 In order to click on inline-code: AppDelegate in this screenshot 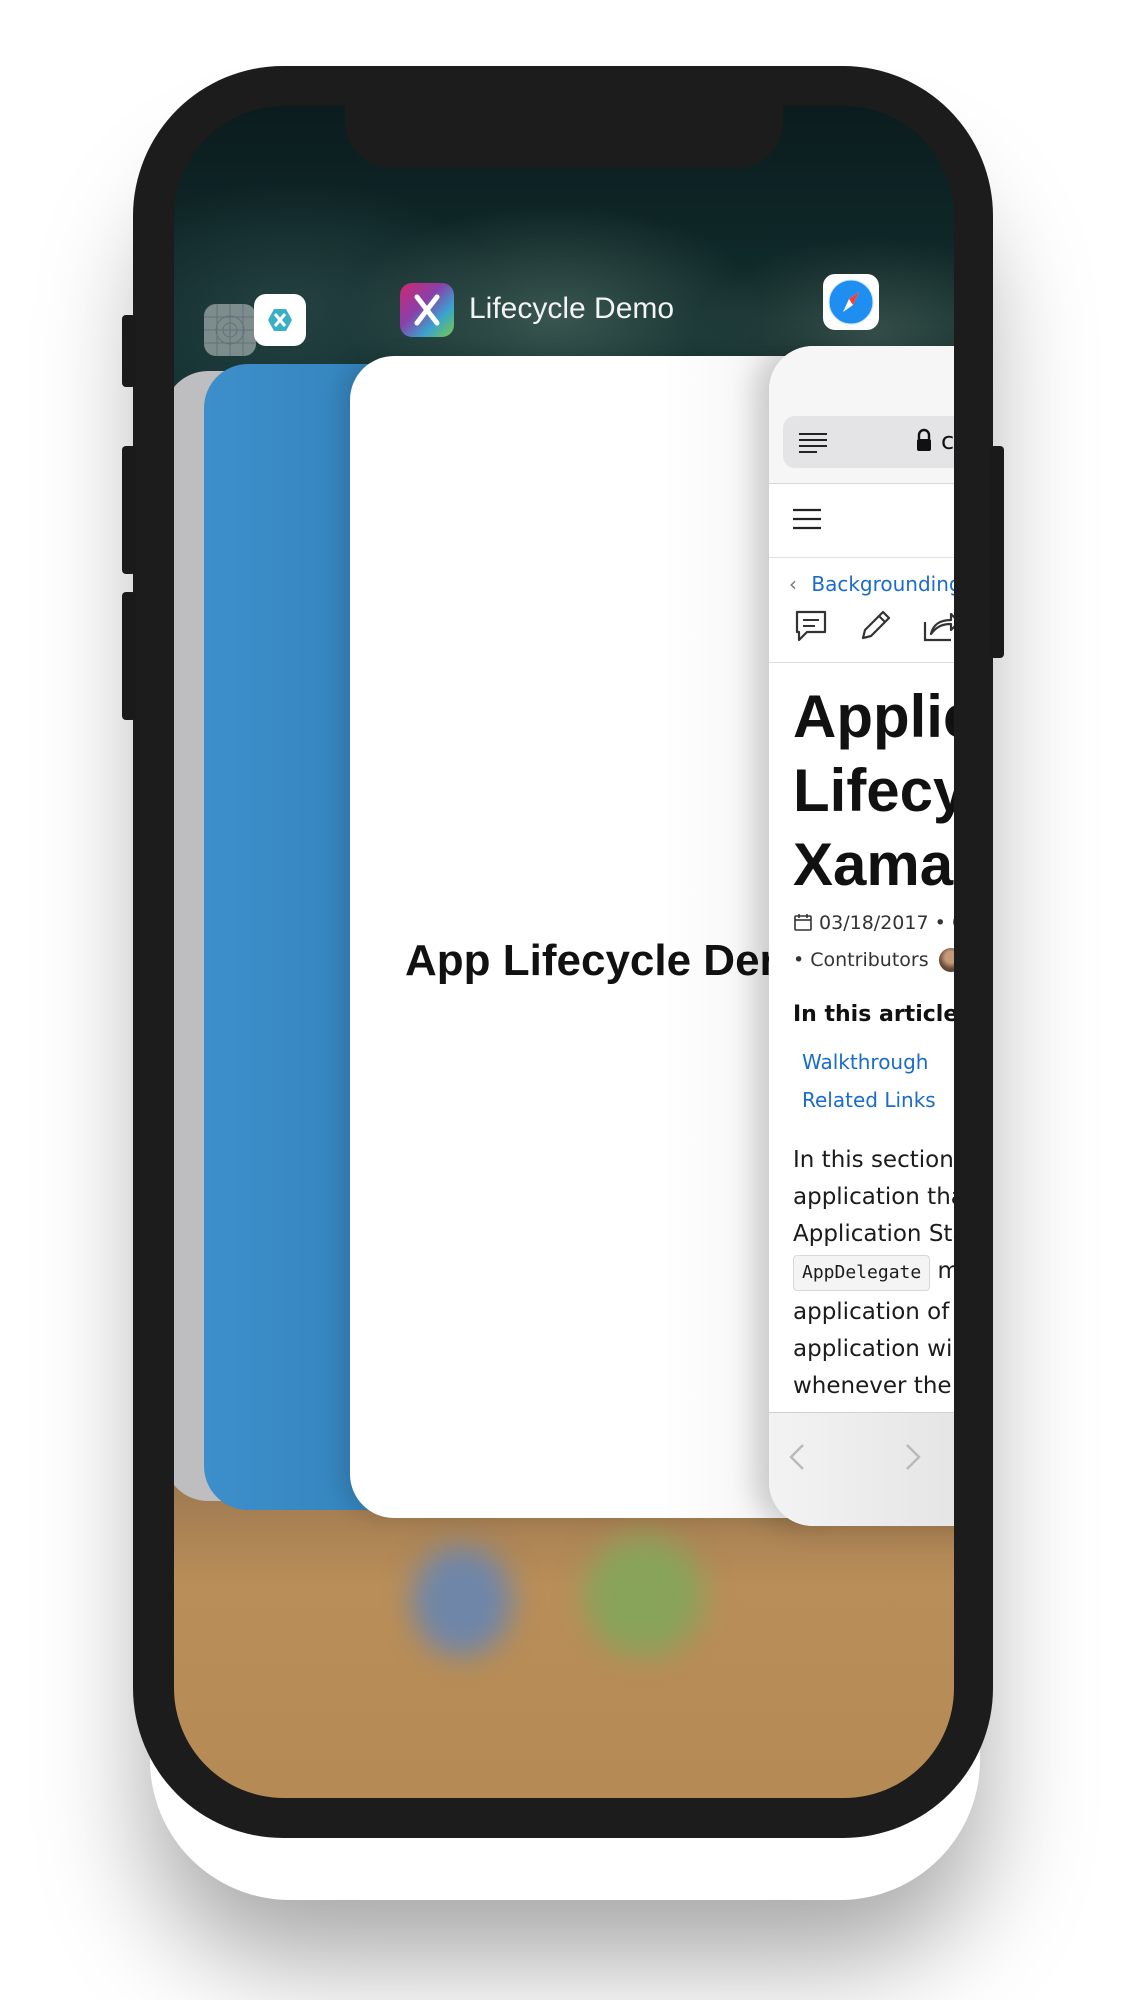, I will do `click(862, 1273)`.